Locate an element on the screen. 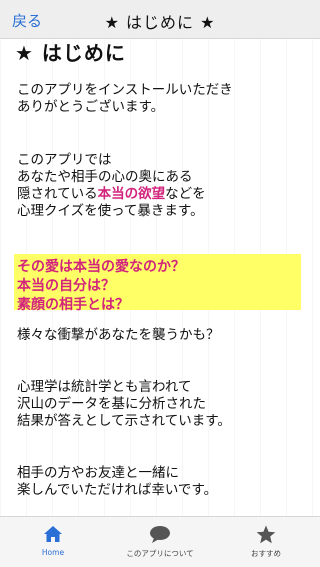 The image size is (320, 567). emphasis-true-desire: 本当の欲望 is located at coordinates (131, 194).